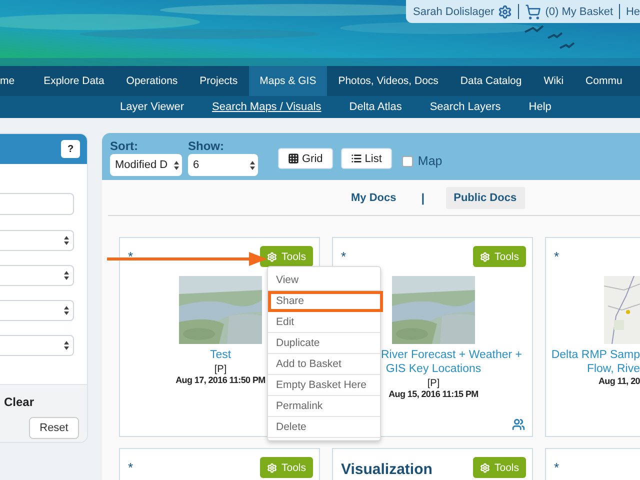 This screenshot has width=640, height=480. What do you see at coordinates (221, 355) in the screenshot?
I see `document-title-link: Test` at bounding box center [221, 355].